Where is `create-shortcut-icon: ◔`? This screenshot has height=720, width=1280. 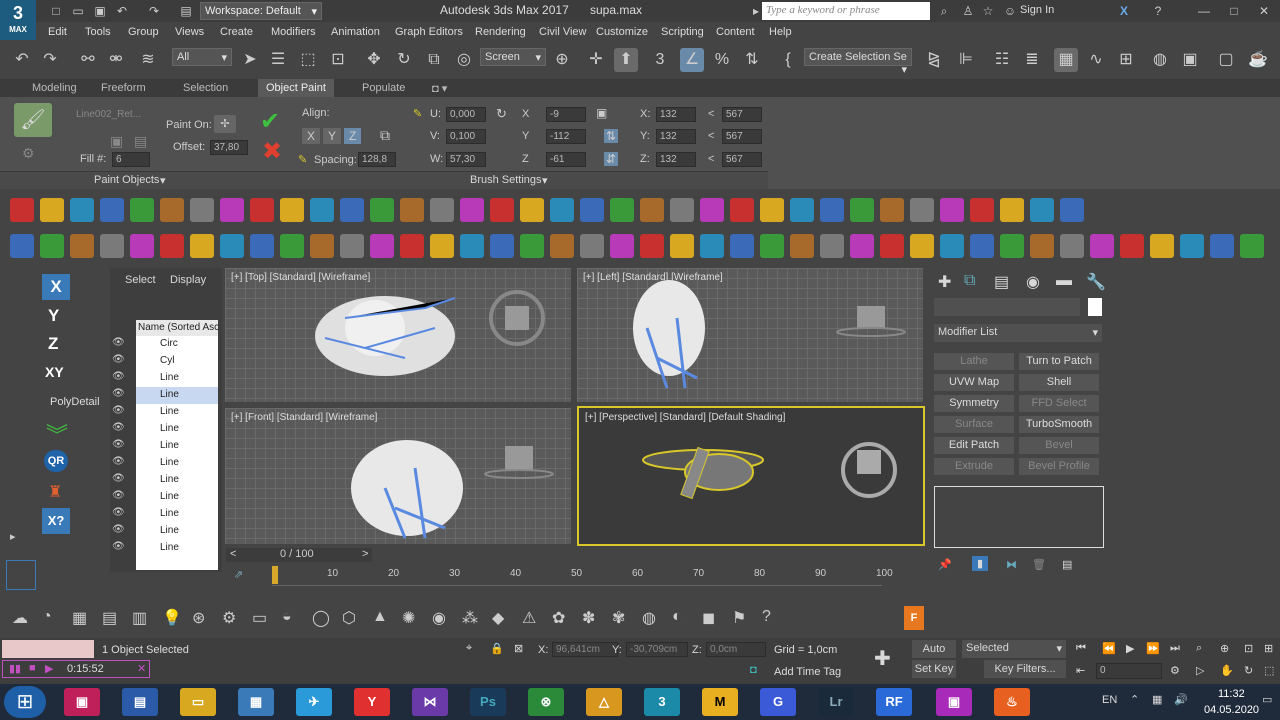
create-shortcut-icon: ◔ is located at coordinates (47, 617).